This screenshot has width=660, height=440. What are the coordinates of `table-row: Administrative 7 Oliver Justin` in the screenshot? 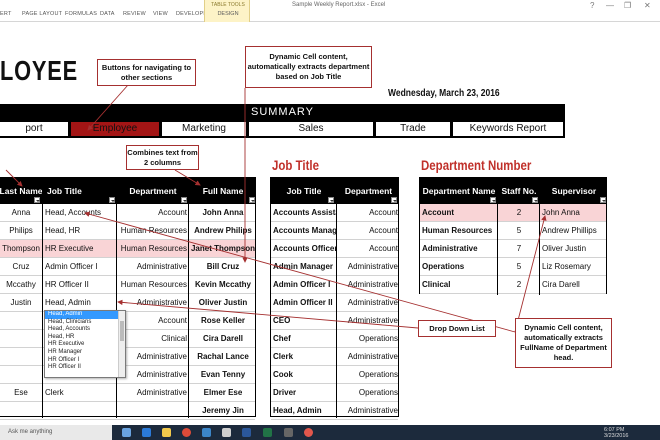 It's located at (513, 249).